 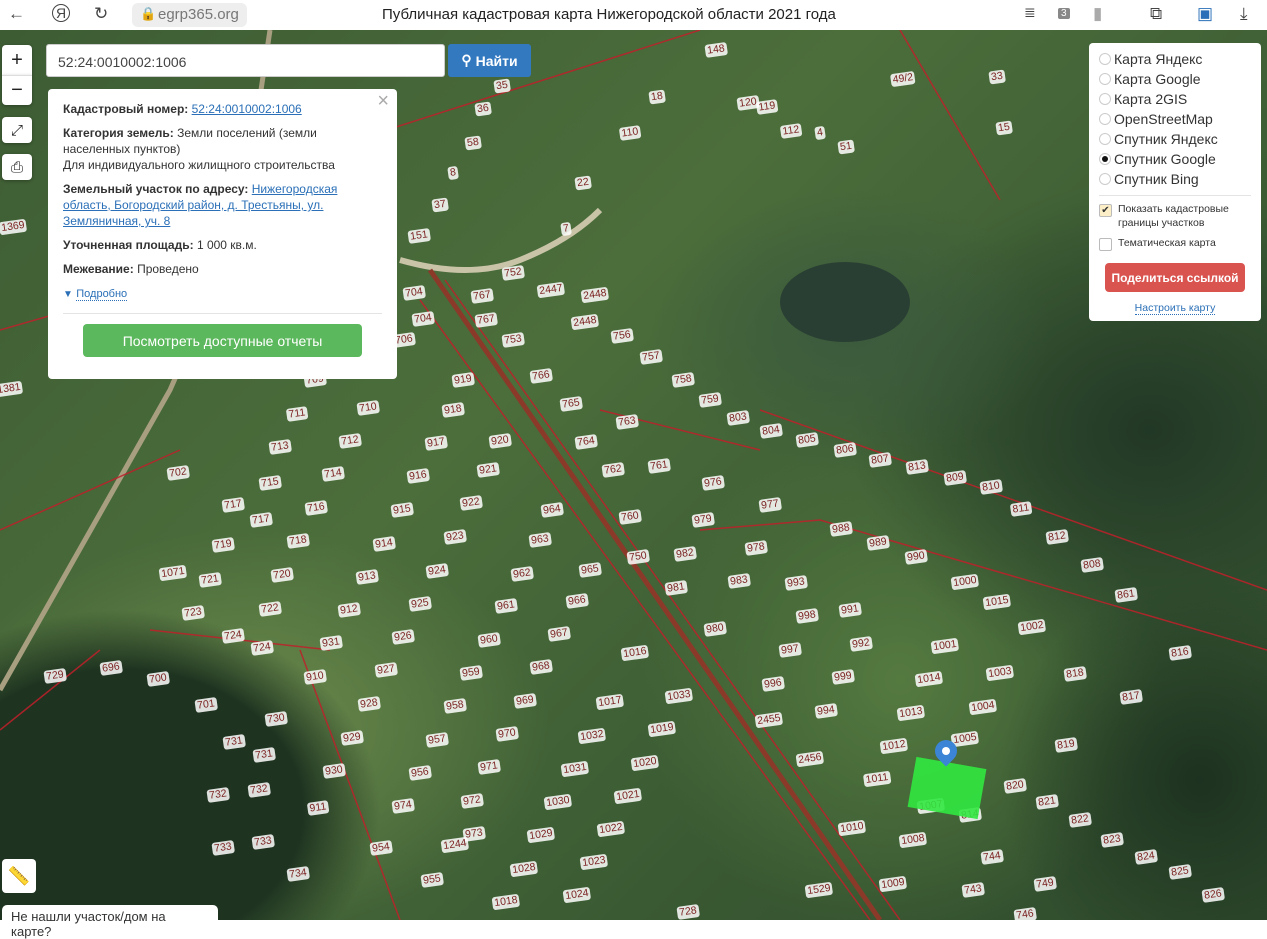 What do you see at coordinates (1030, 12) in the screenshot?
I see `reader-icon: ≣` at bounding box center [1030, 12].